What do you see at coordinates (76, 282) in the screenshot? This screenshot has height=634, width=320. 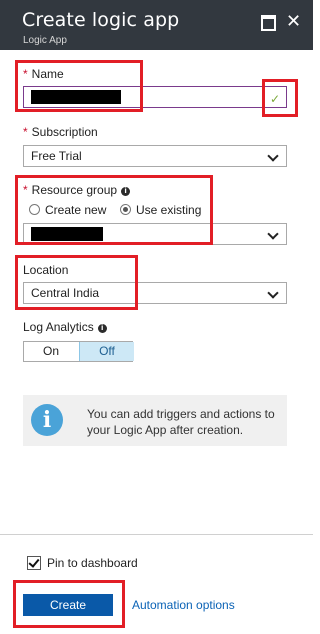 I see `annotation-highlight-location` at bounding box center [76, 282].